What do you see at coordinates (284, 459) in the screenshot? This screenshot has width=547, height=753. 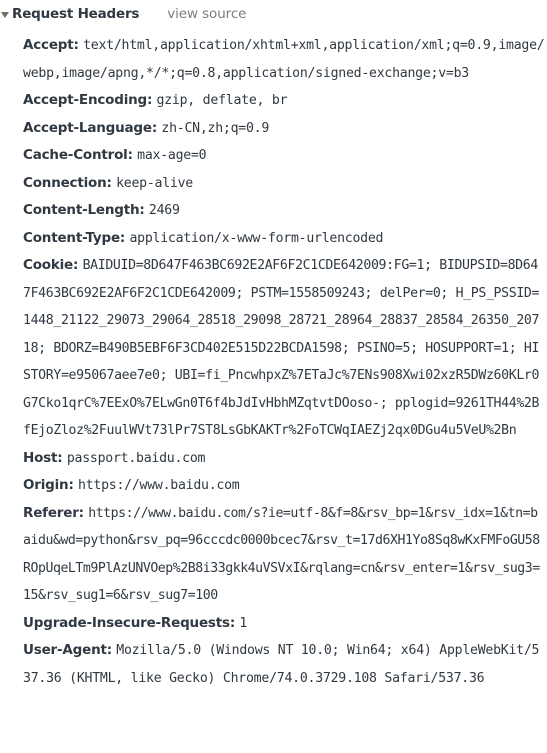 I see `header-row-host: Host: passport.baidu.com` at bounding box center [284, 459].